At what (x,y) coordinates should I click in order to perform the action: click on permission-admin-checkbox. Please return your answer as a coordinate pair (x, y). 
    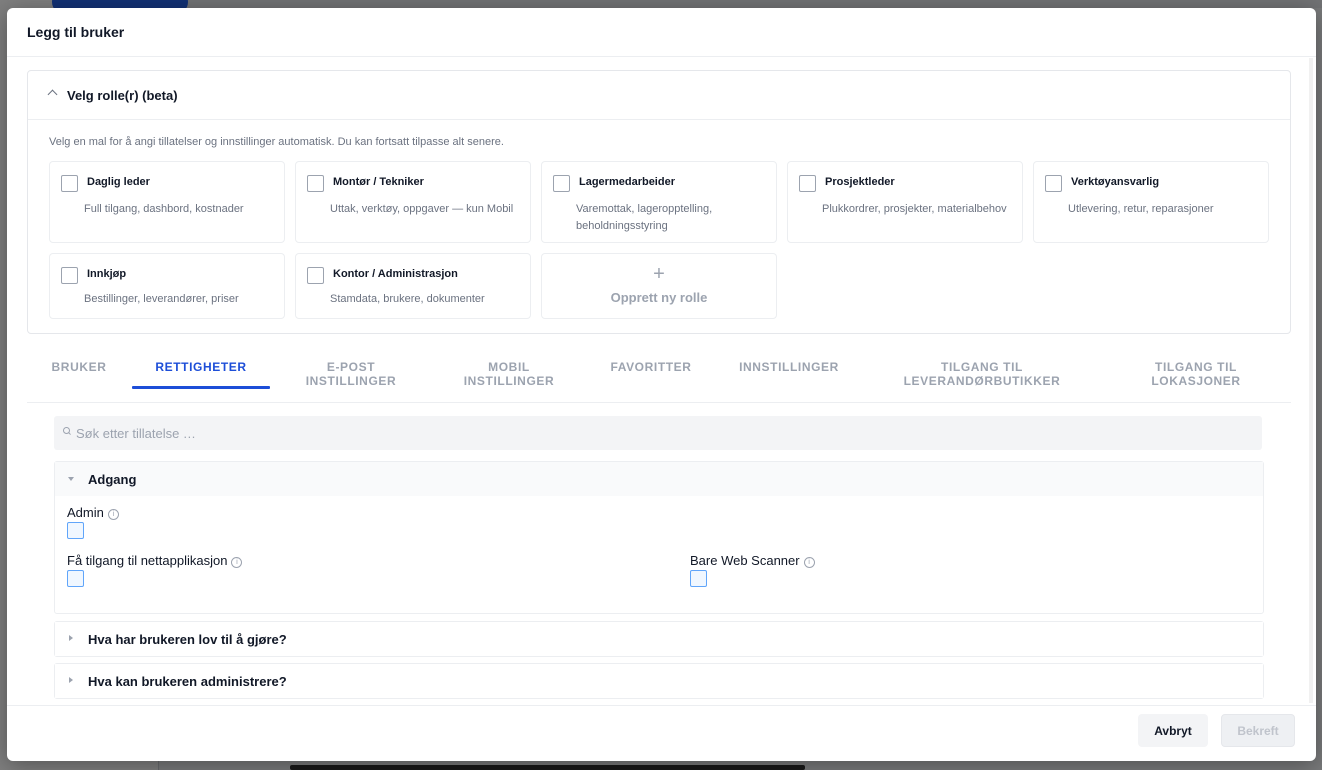
    Looking at the image, I should click on (75, 530).